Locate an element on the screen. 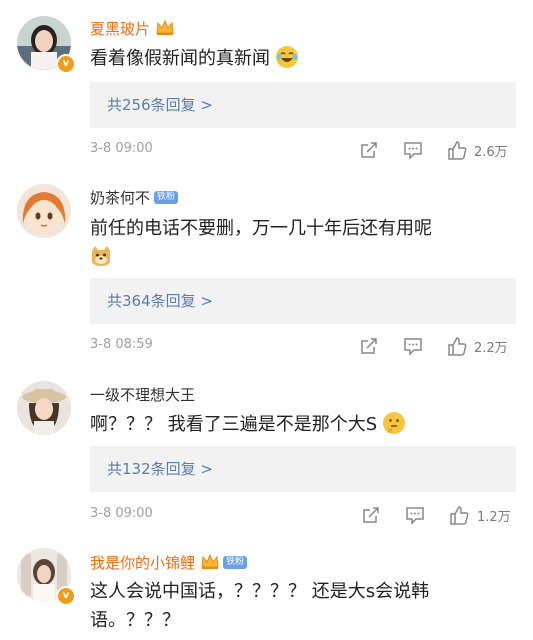 Image resolution: width=533 pixels, height=640 pixels. doge-emoji is located at coordinates (101, 256).